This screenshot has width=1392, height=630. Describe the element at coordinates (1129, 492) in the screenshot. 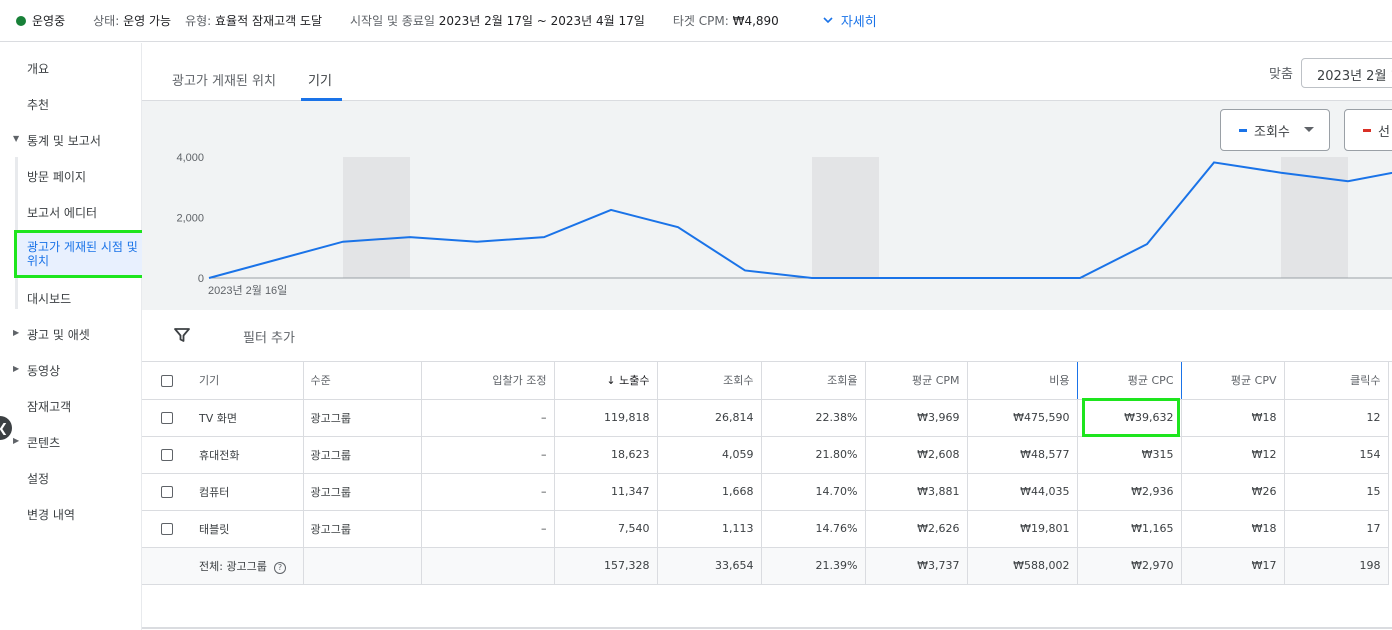

I see `avg-cpc-cell: ₩2,936` at that location.